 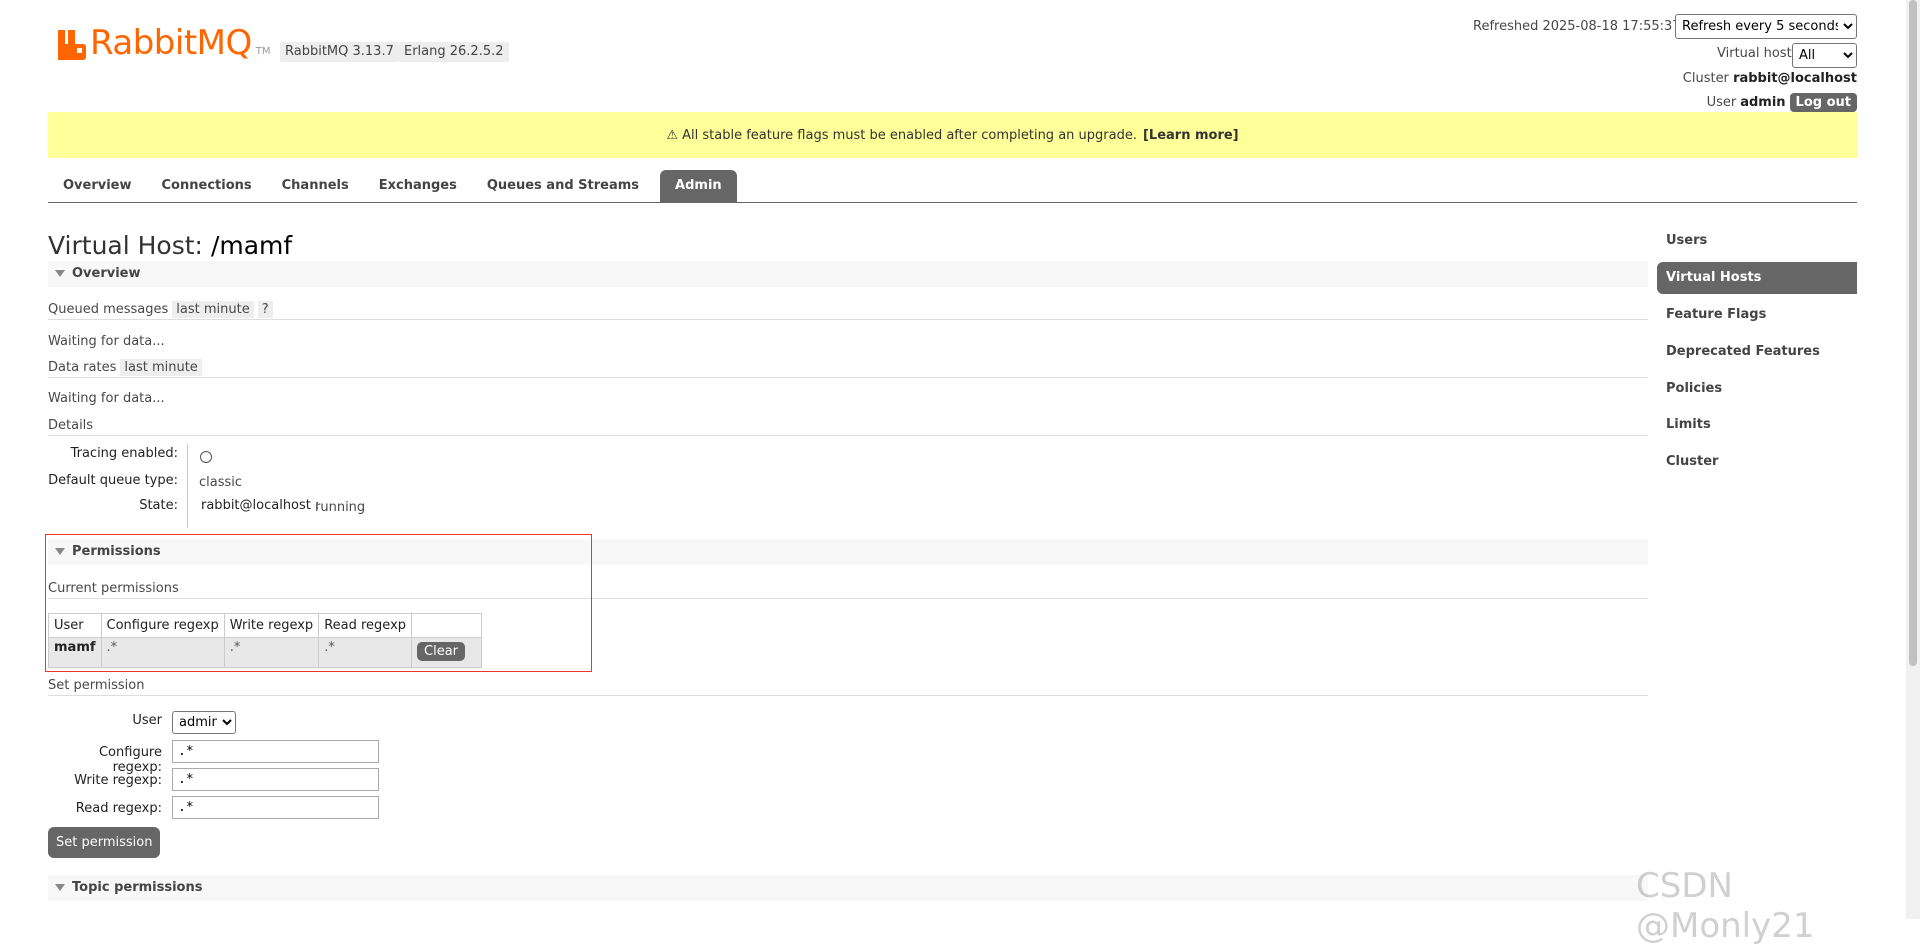 What do you see at coordinates (213, 309) in the screenshot?
I see `queued-range-pill: last minute` at bounding box center [213, 309].